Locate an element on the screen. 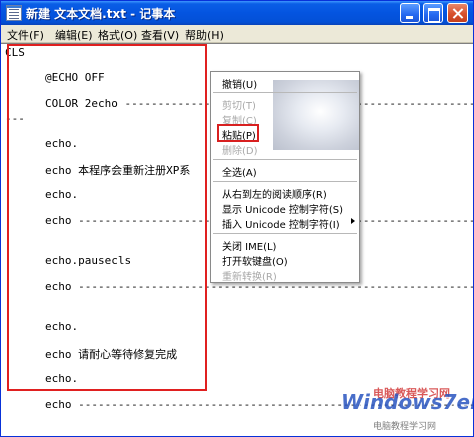 The height and width of the screenshot is (437, 474). menu-item-cut: 剪切(T) is located at coordinates (239, 106).